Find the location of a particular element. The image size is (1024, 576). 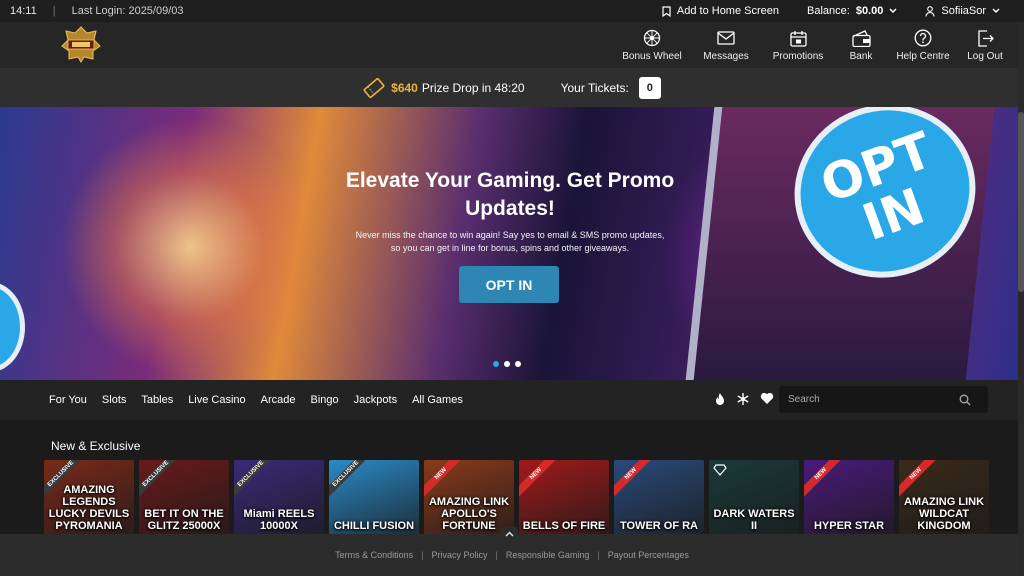

opt-in-button: OPT IN is located at coordinates (509, 284).